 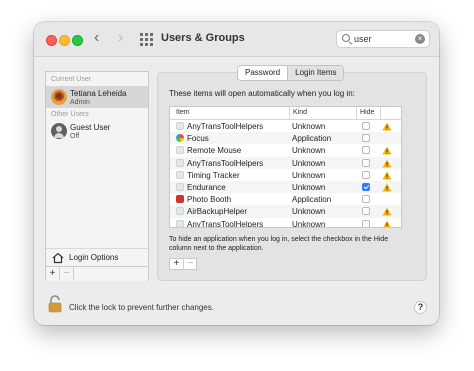 I want to click on item-name: Focus, so click(x=198, y=139).